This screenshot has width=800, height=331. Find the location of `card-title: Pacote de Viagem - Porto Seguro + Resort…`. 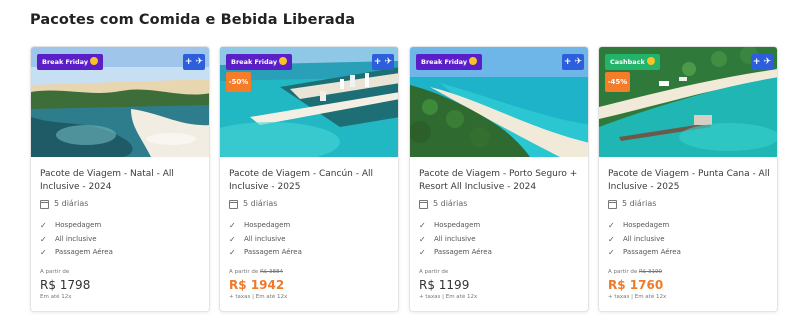

card-title: Pacote de Viagem - Porto Seguro + Resort… is located at coordinates (500, 181).